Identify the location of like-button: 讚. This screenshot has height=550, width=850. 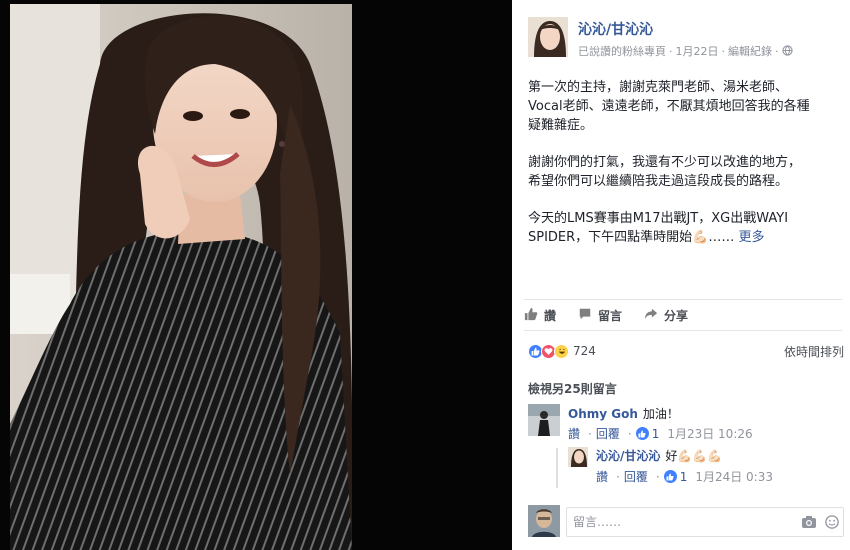
(540, 315).